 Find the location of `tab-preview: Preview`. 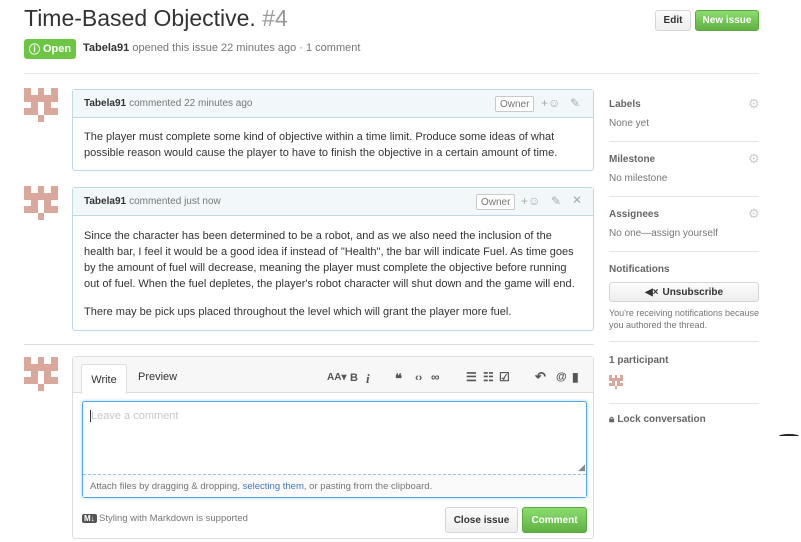

tab-preview: Preview is located at coordinates (157, 377).